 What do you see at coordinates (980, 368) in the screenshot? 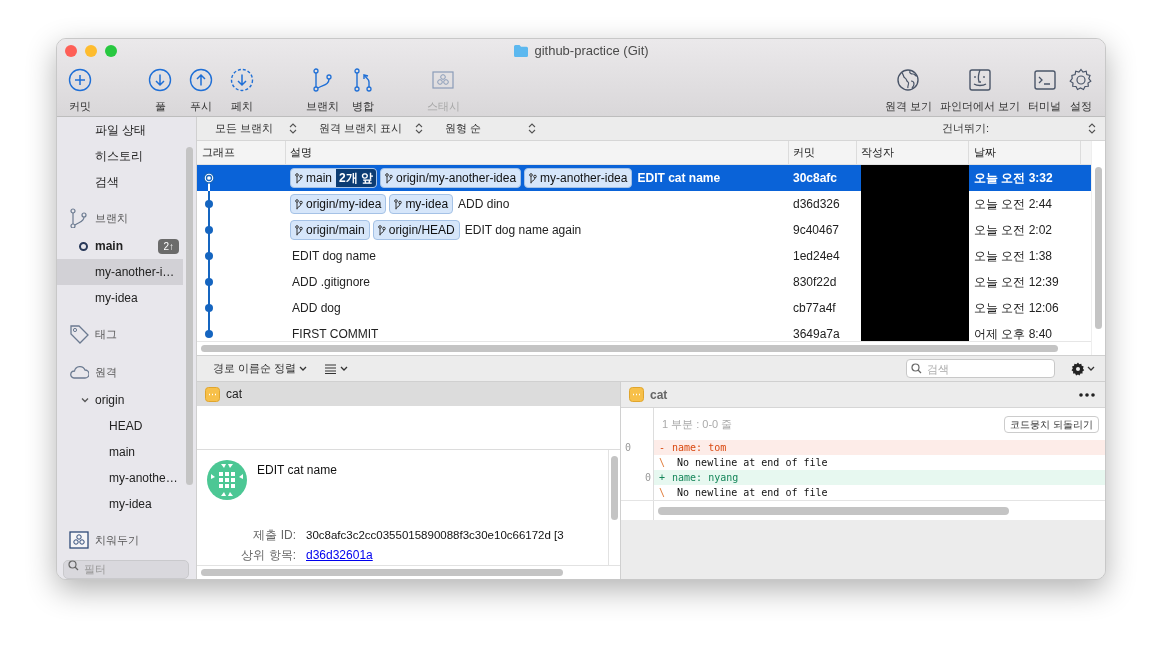
I see `search-field: 검색` at bounding box center [980, 368].